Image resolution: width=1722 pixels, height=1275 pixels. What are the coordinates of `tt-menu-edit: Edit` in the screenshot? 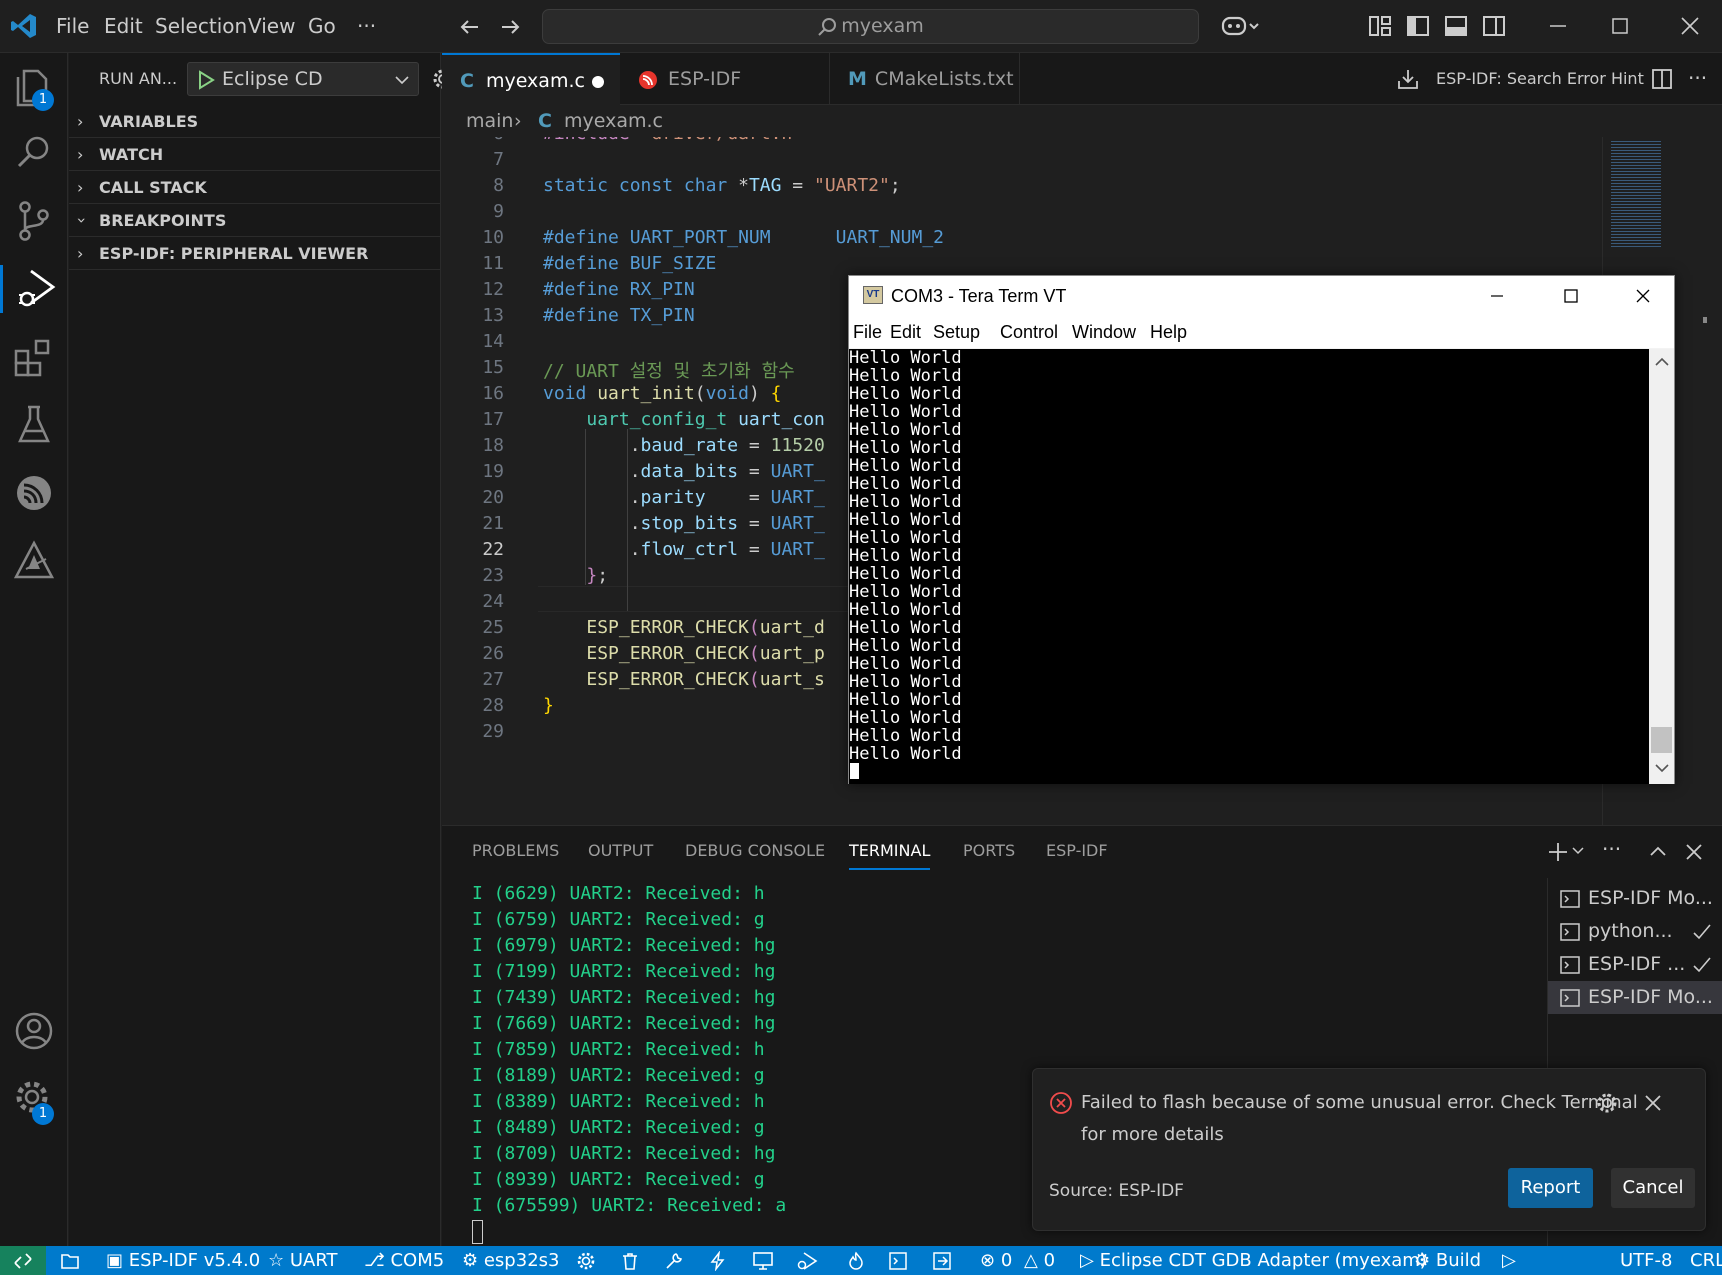 It's located at (905, 332).